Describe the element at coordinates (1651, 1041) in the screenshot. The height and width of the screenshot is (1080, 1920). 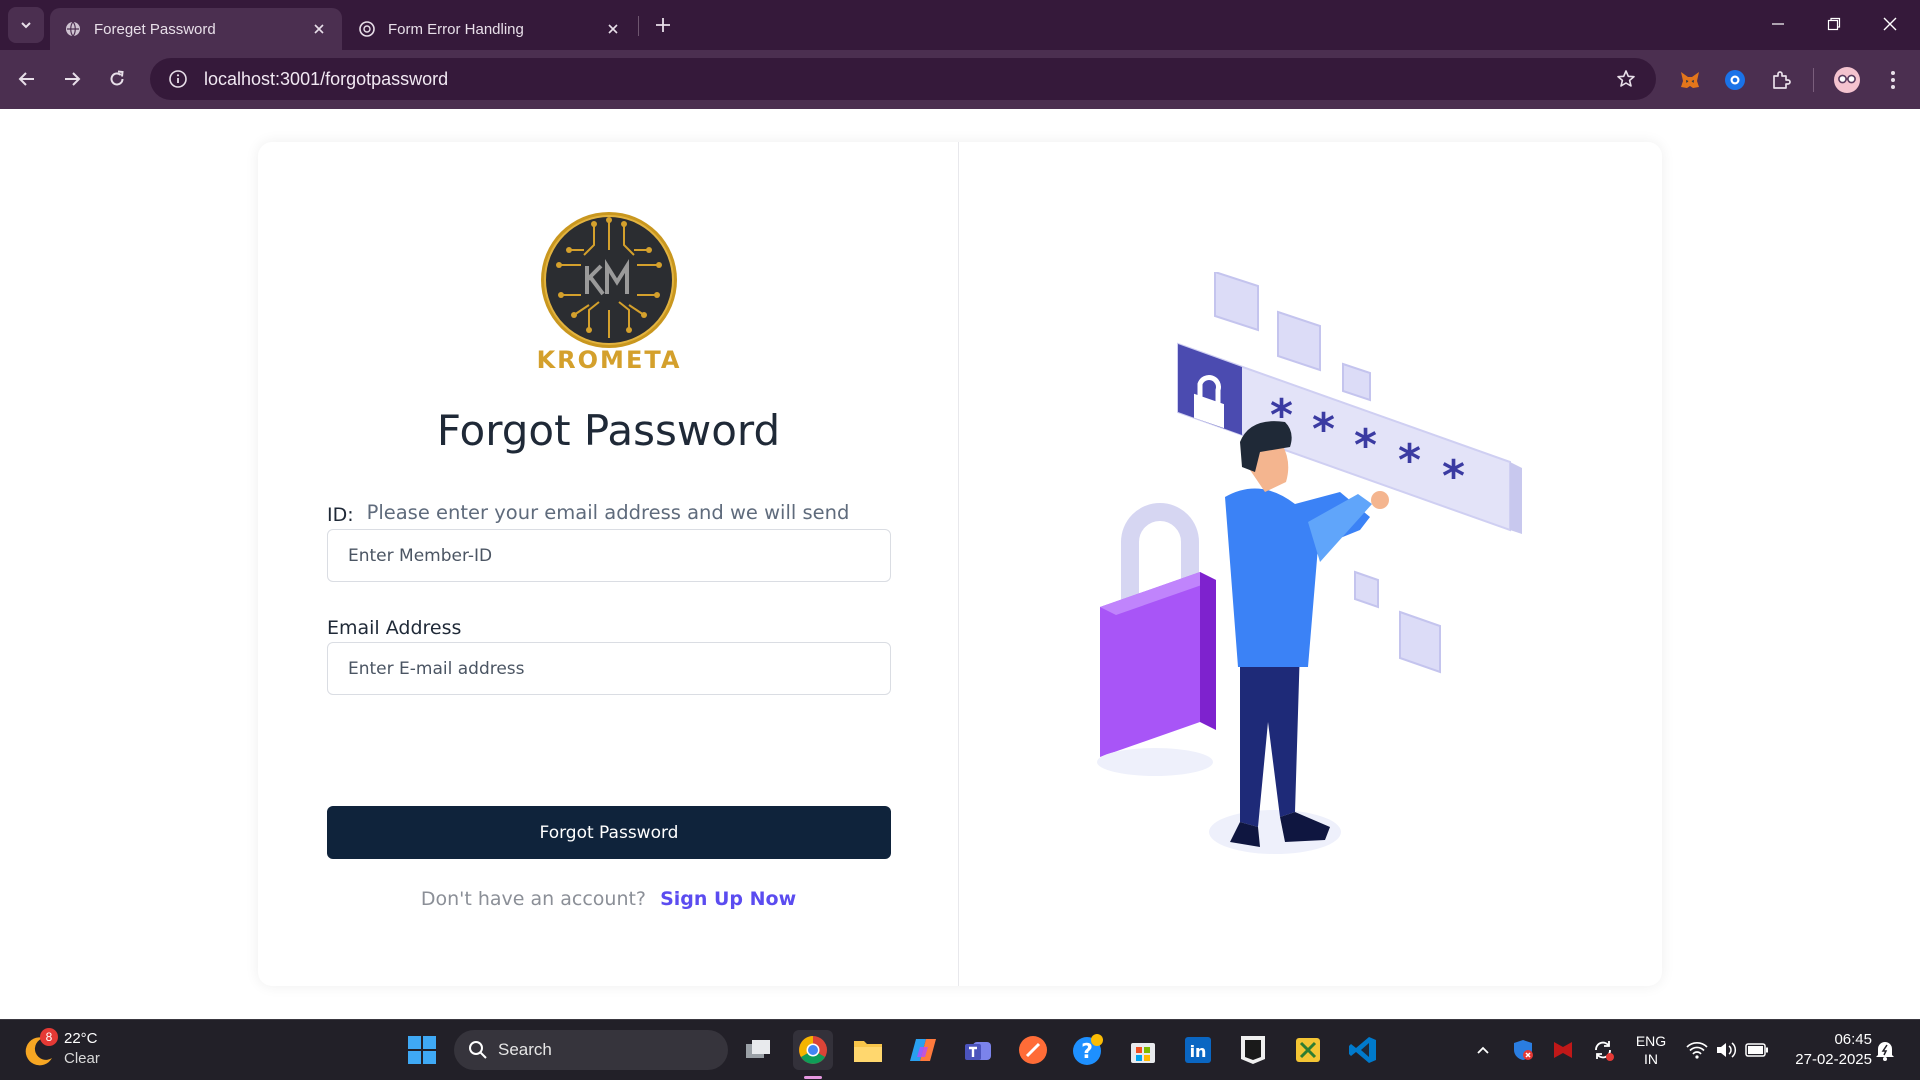
I see `language-code: ENG` at that location.